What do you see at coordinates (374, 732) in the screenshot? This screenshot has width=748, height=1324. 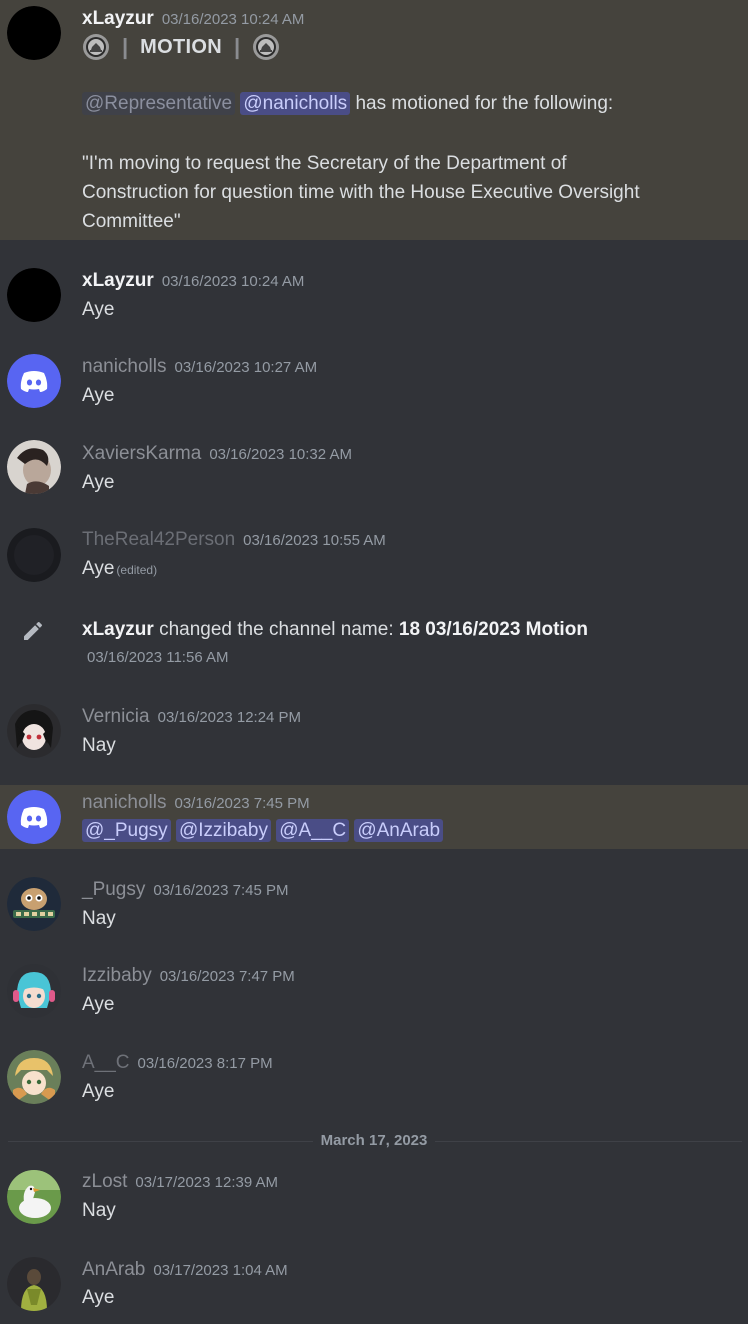 I see `message: Vernicia 03/16/2023 12:24 PM Nay` at bounding box center [374, 732].